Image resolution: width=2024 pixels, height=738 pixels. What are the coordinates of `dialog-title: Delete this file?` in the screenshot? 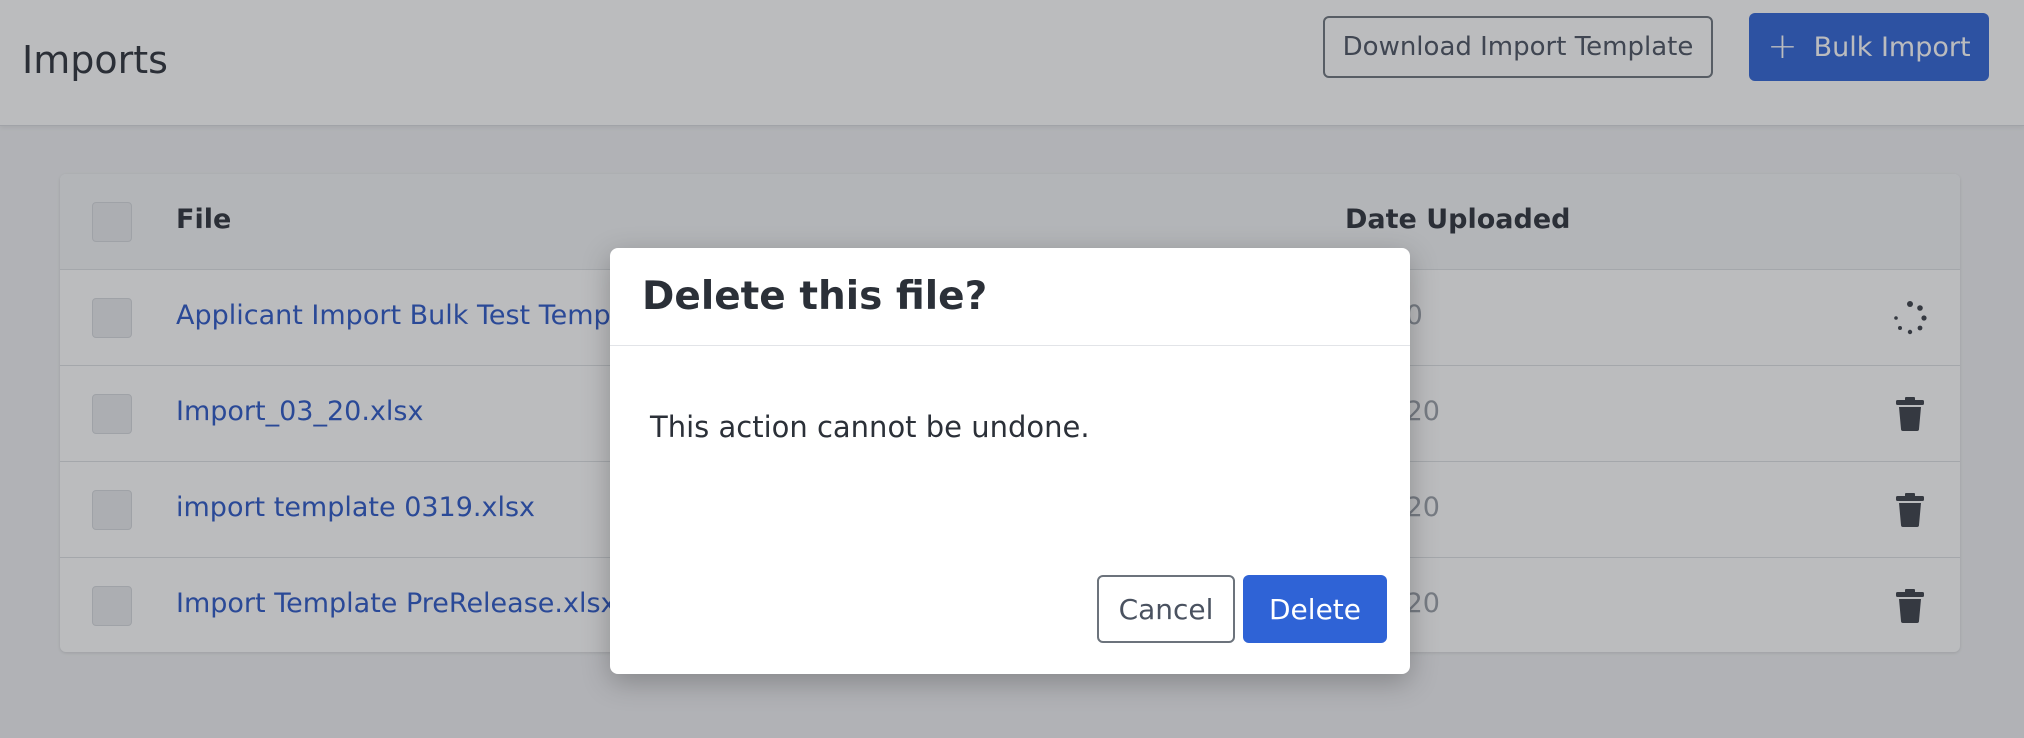 It's located at (815, 296).